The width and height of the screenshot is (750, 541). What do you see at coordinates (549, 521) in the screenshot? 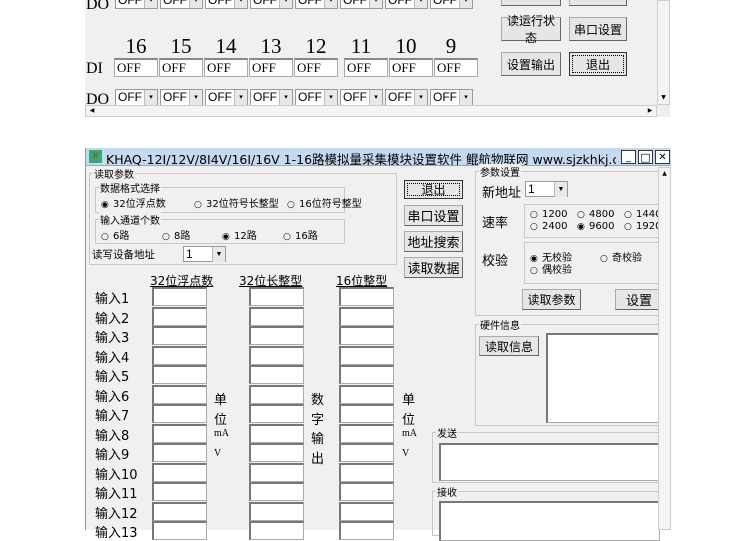
I see `receive-textarea` at bounding box center [549, 521].